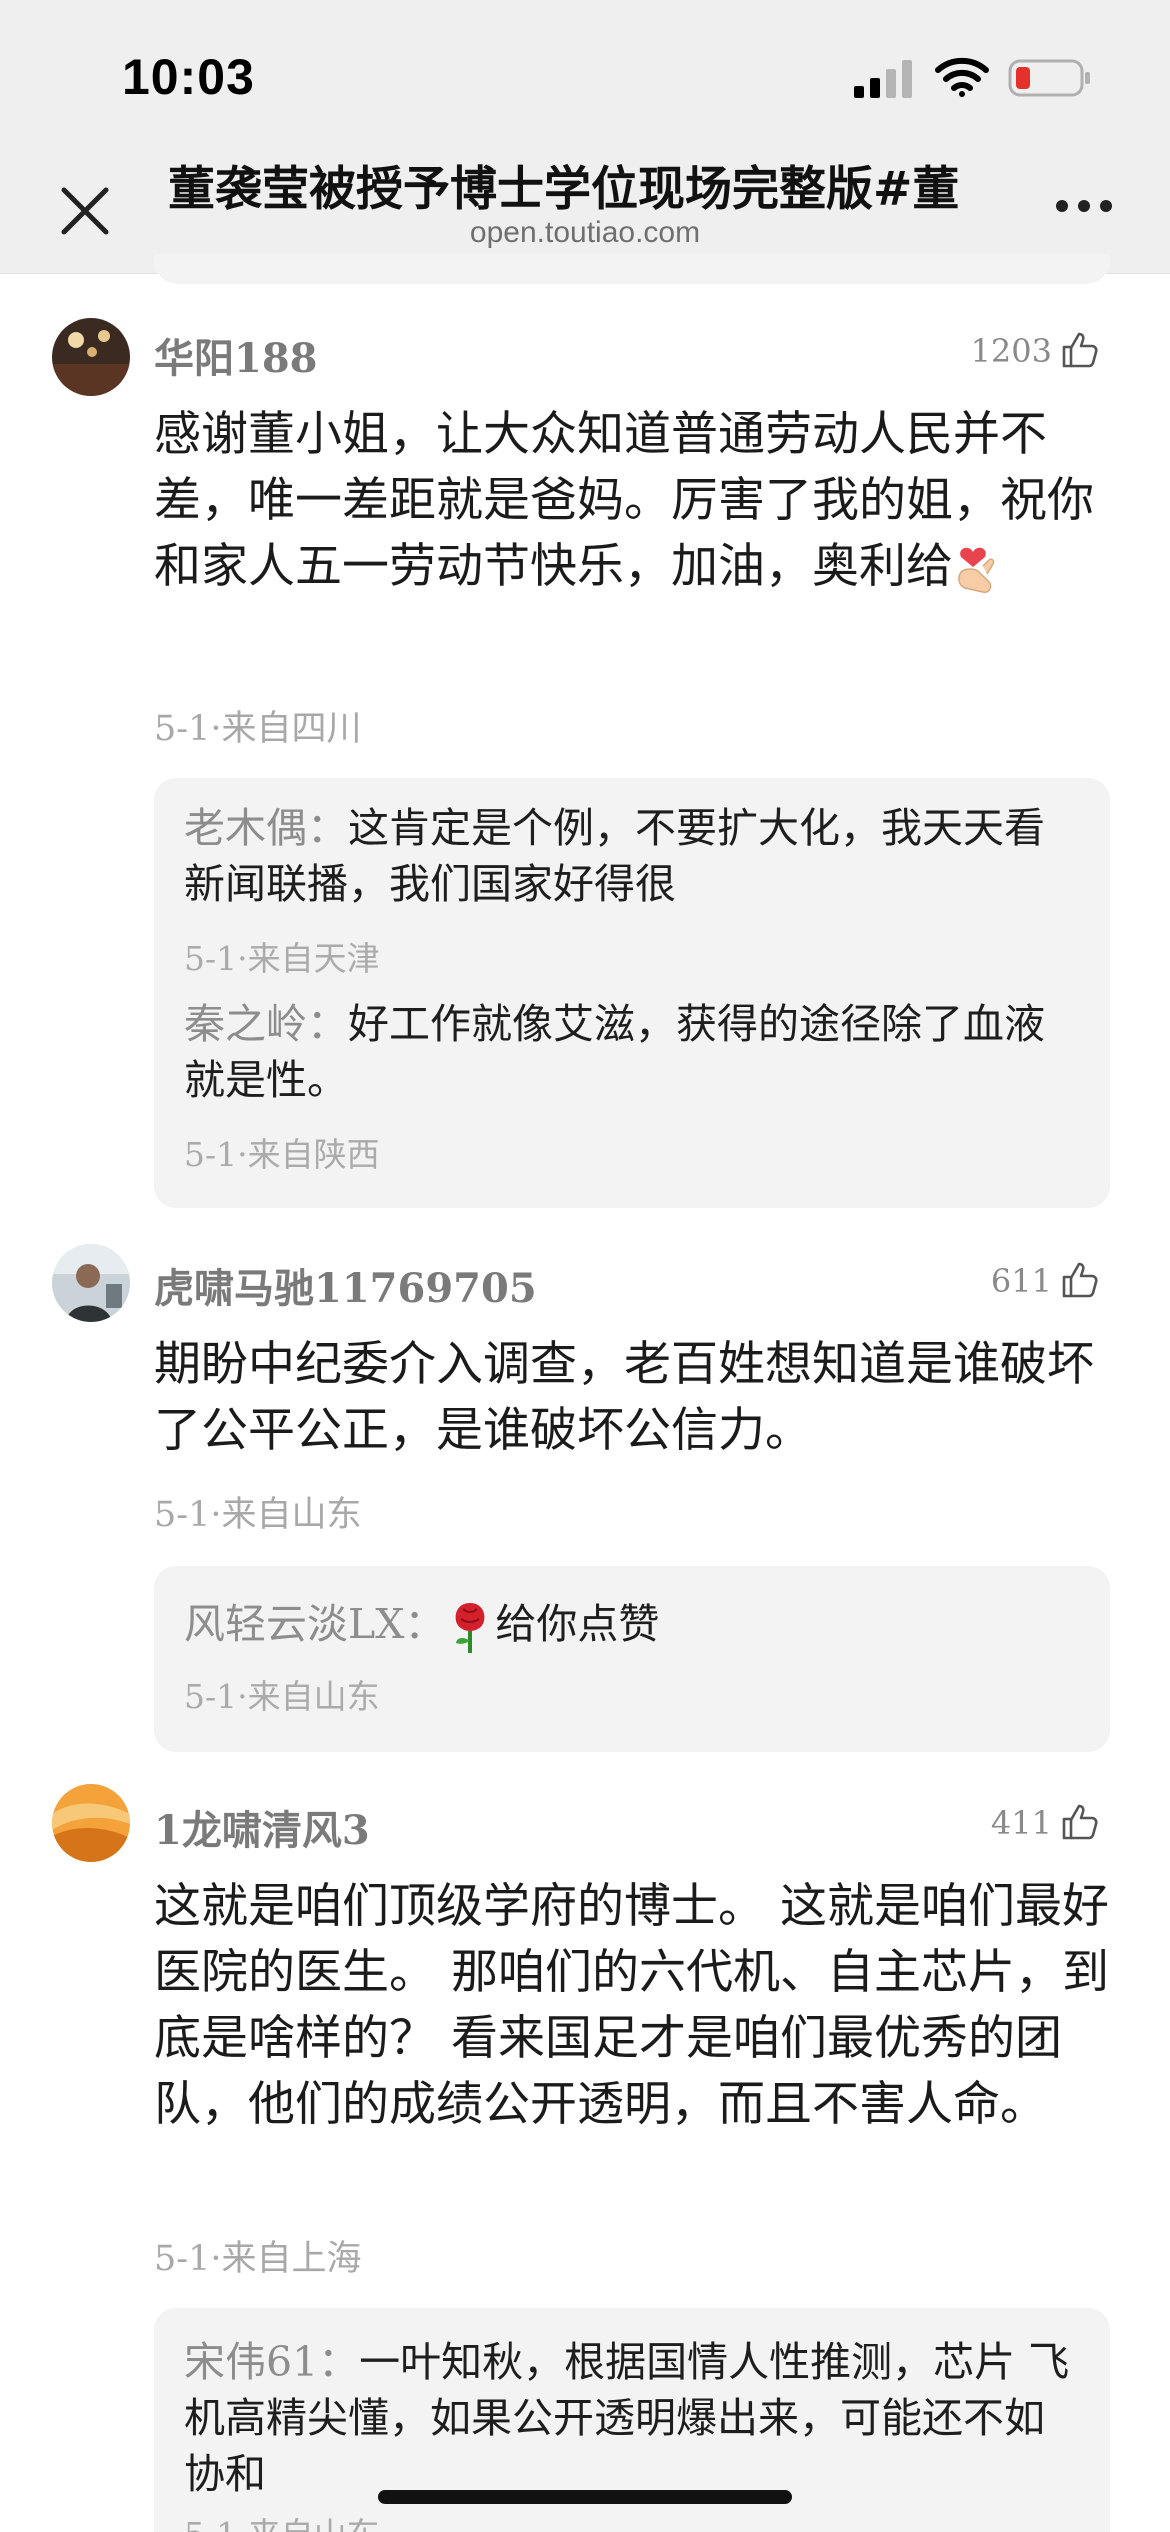  What do you see at coordinates (236, 355) in the screenshot?
I see `comment-username: 华阳188` at bounding box center [236, 355].